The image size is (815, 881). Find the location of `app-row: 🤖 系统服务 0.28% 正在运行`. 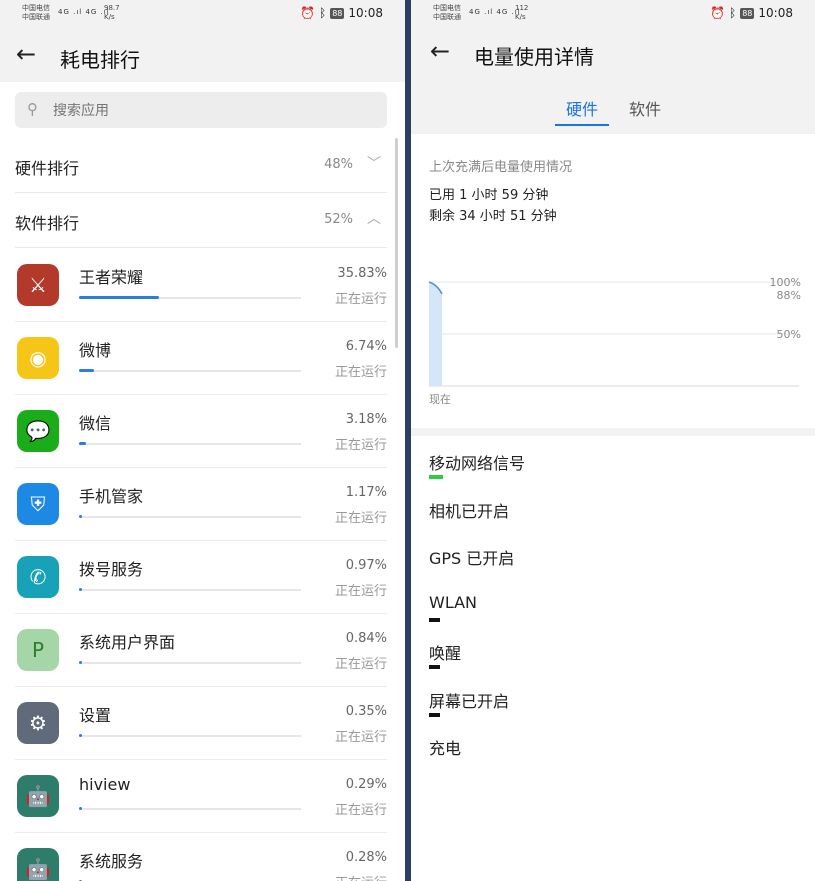

app-row: 🤖 系统服务 0.28% 正在运行 is located at coordinates (201, 856).